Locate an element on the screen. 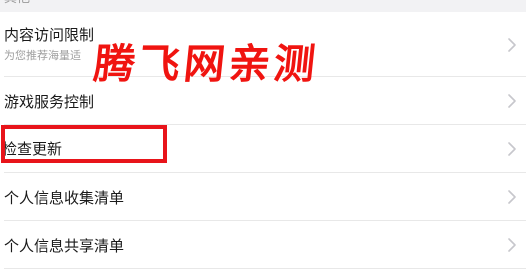 This screenshot has width=526, height=273. watermark-text: 腾飞网亲测 is located at coordinates (206, 64).